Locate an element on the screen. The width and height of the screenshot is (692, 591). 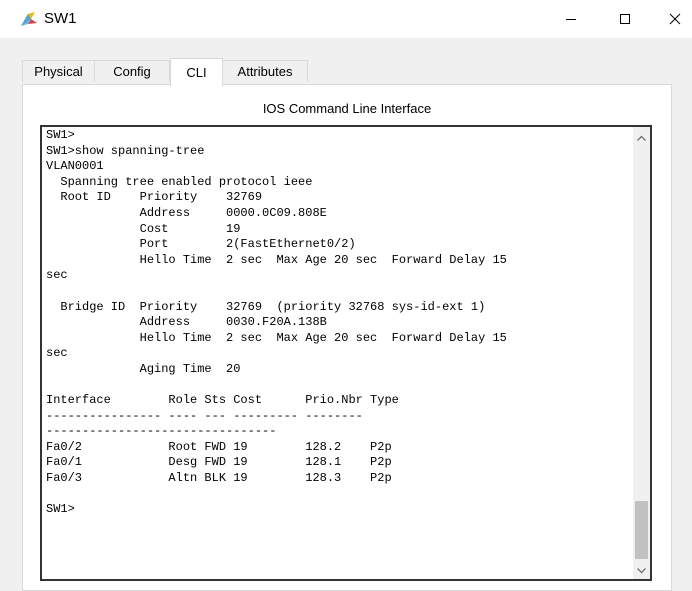
terminal-line: Spanning tree enabled protocol ieee is located at coordinates (179, 181).